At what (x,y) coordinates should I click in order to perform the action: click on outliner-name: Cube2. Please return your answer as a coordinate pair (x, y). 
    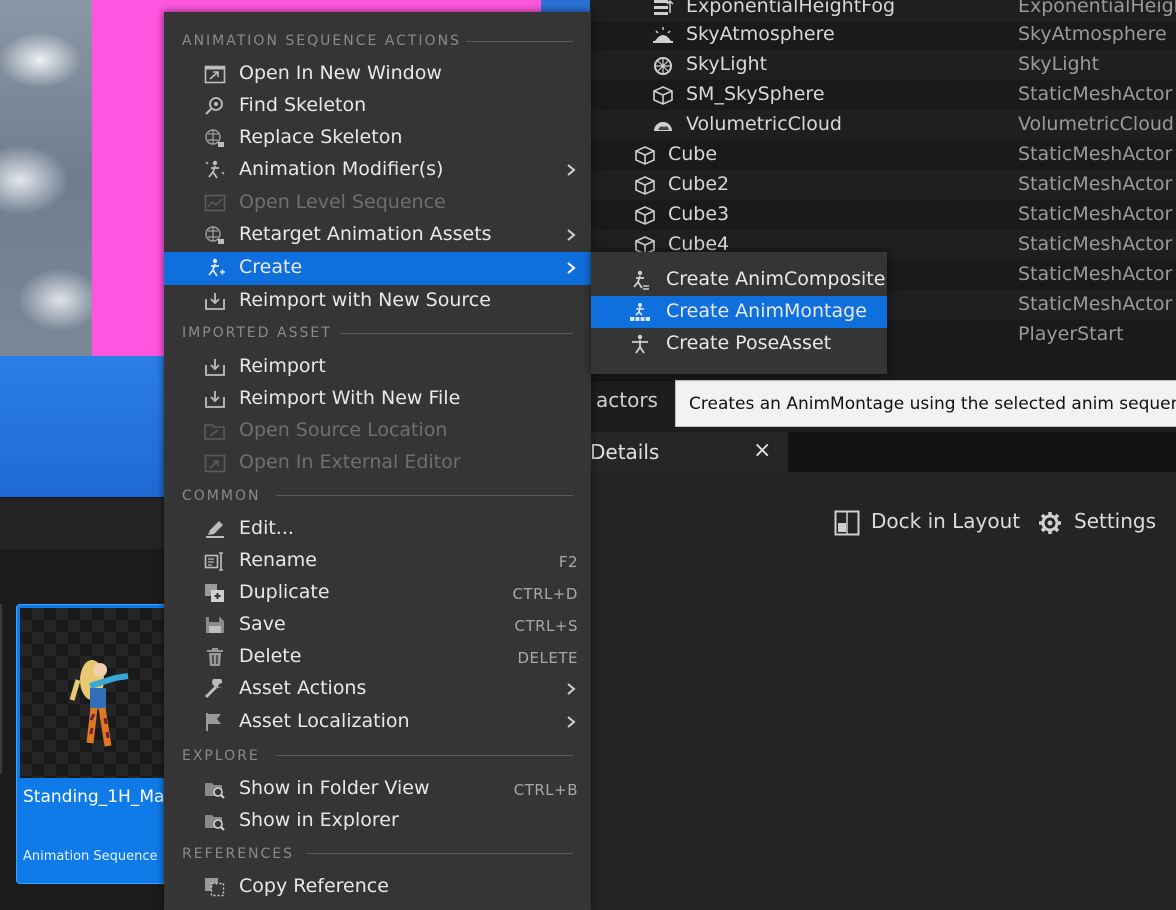
    Looking at the image, I should click on (699, 184).